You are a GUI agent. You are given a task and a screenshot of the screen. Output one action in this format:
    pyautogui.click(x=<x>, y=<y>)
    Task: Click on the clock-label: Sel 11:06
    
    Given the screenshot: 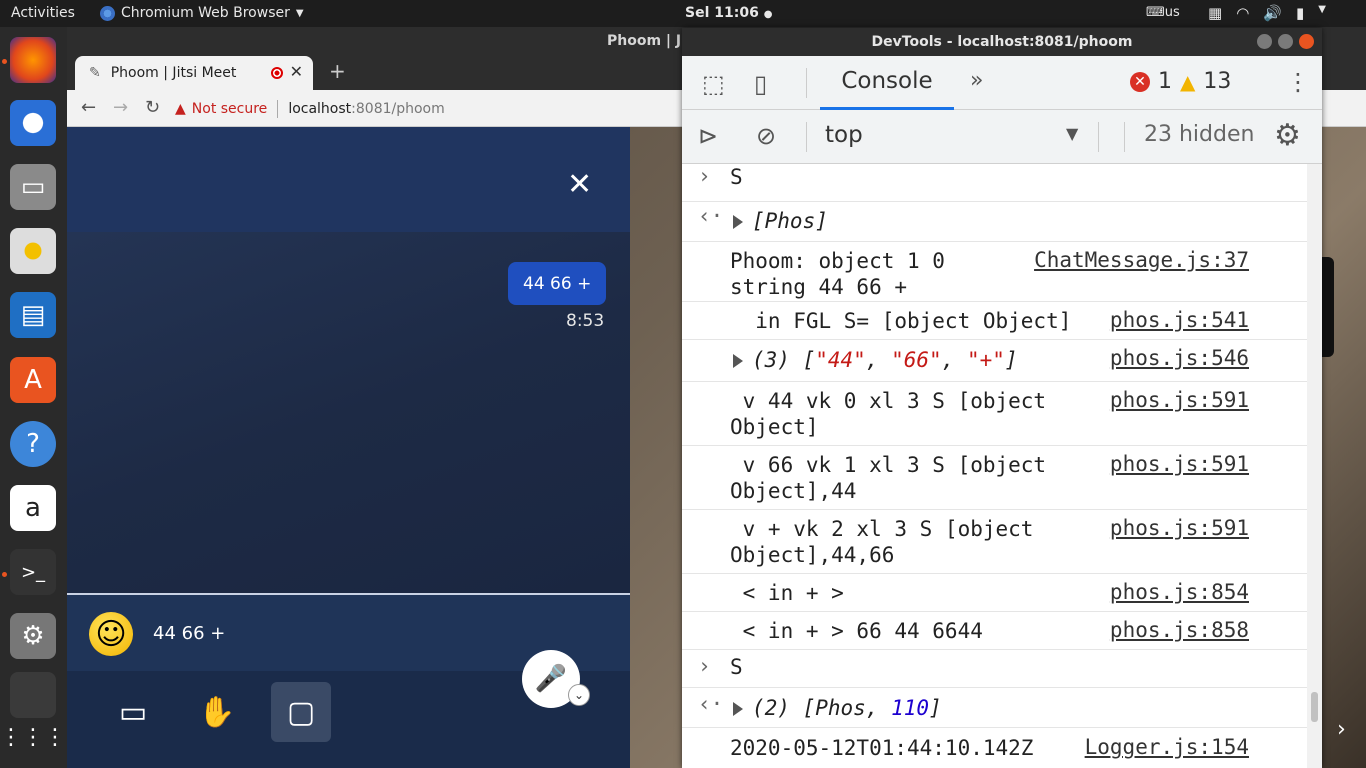 What is the action you would take?
    pyautogui.click(x=722, y=13)
    